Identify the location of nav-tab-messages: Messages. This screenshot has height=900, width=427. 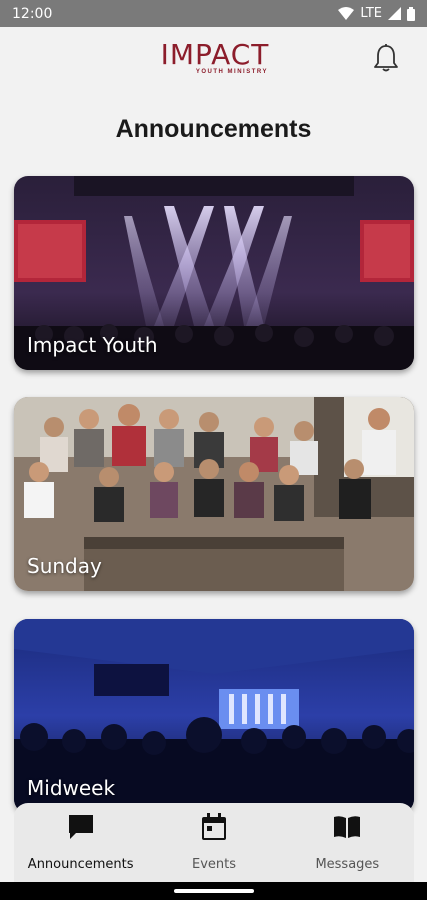
(347, 843).